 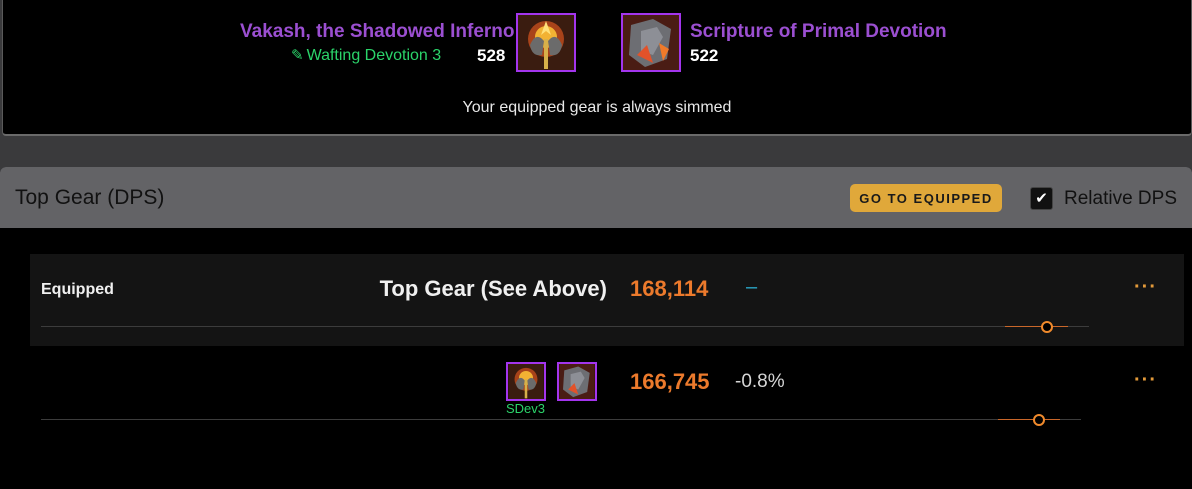 What do you see at coordinates (374, 55) in the screenshot?
I see `weapon-enchant-label: Wafting Devotion 3` at bounding box center [374, 55].